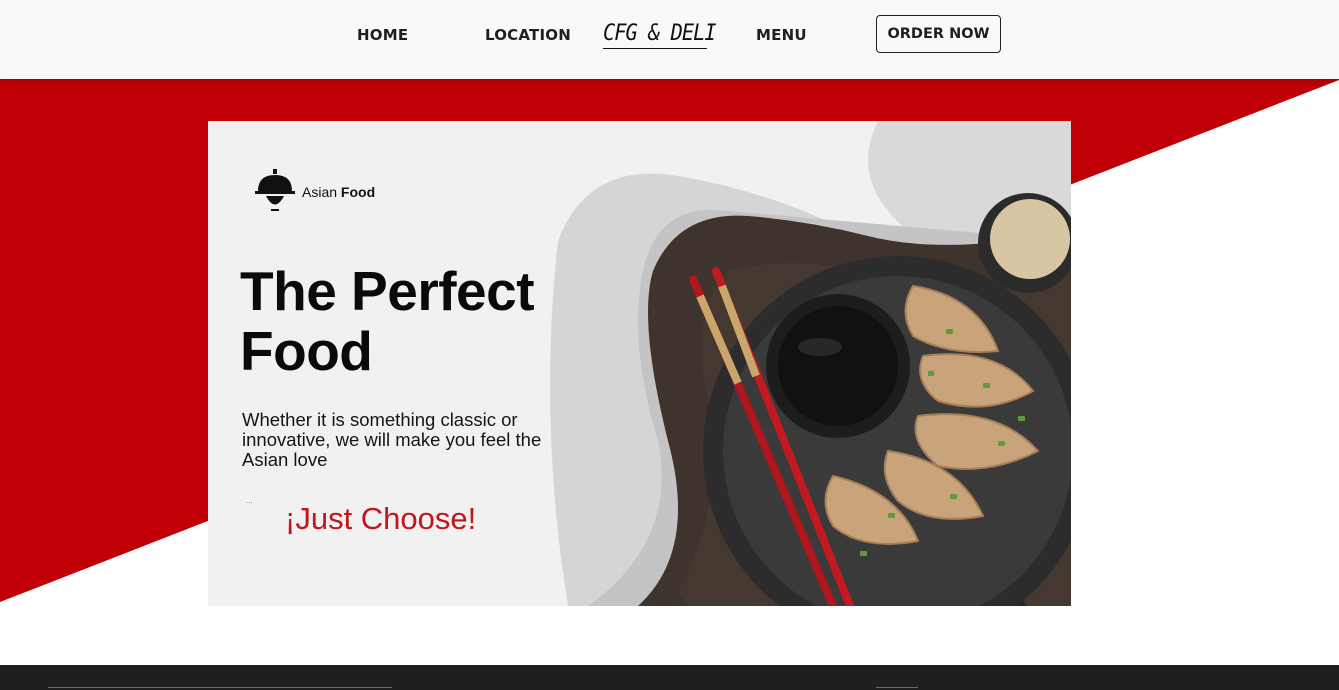 The width and height of the screenshot is (1339, 690). Describe the element at coordinates (1030, 239) in the screenshot. I see `sesame-seeds` at that location.